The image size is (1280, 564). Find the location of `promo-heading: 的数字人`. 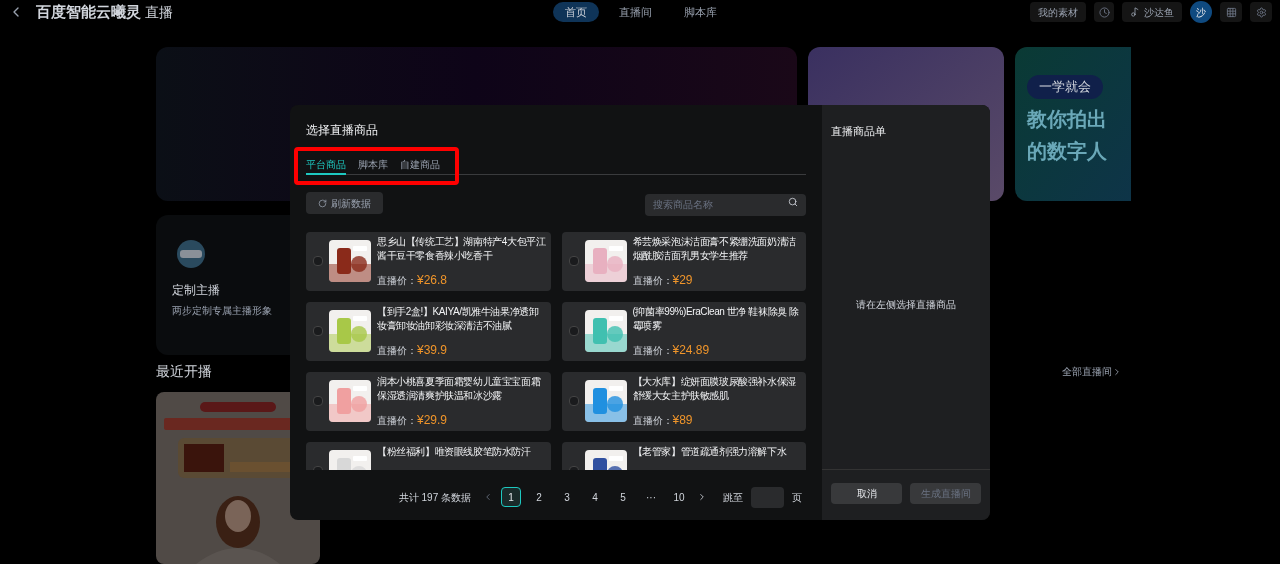

promo-heading: 的数字人 is located at coordinates (1067, 150).